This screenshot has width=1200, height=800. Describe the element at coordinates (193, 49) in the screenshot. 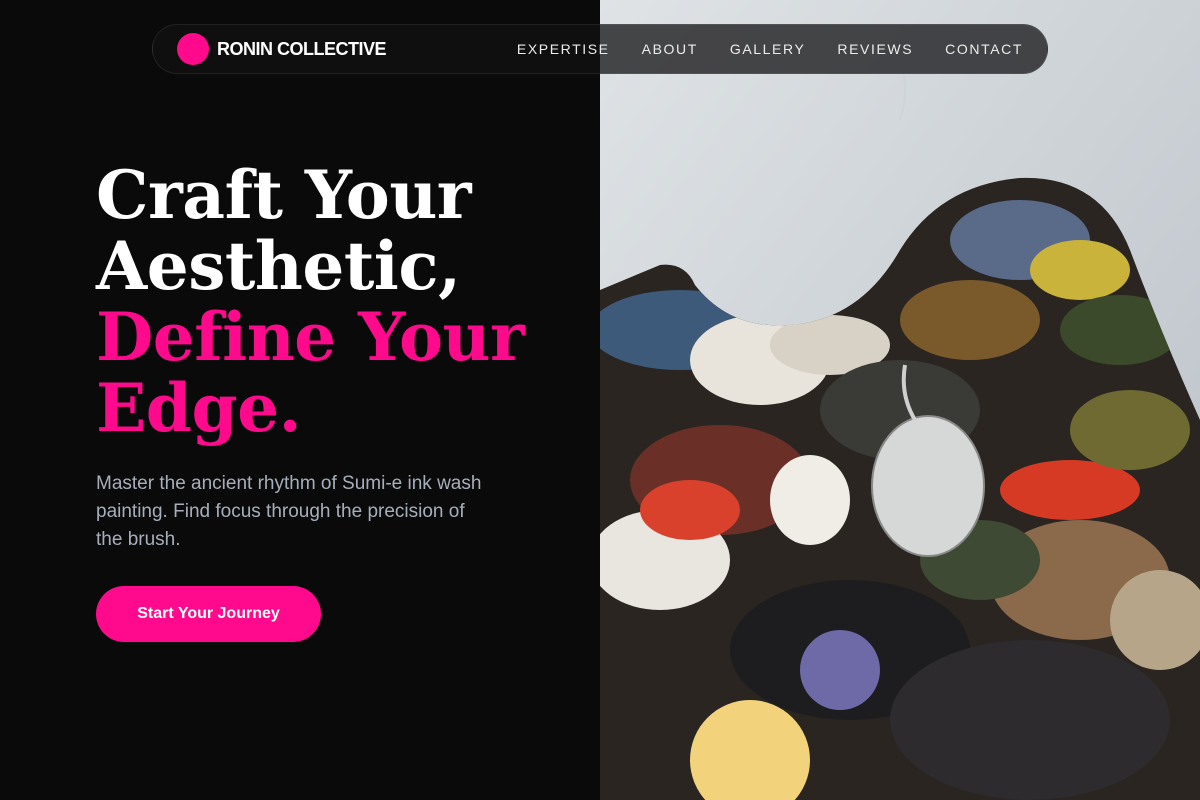

I see `brand-logo-icon` at that location.